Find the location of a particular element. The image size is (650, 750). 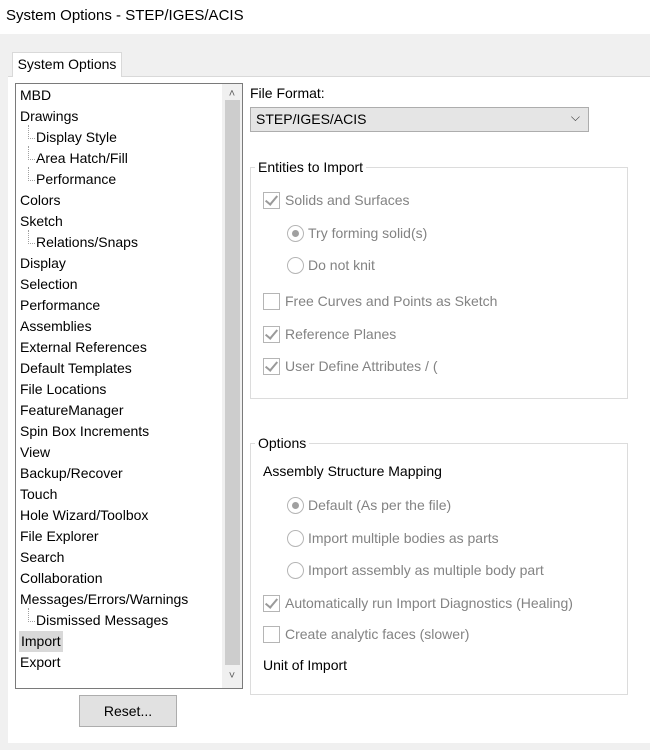

tree-item: Colors is located at coordinates (40, 200).